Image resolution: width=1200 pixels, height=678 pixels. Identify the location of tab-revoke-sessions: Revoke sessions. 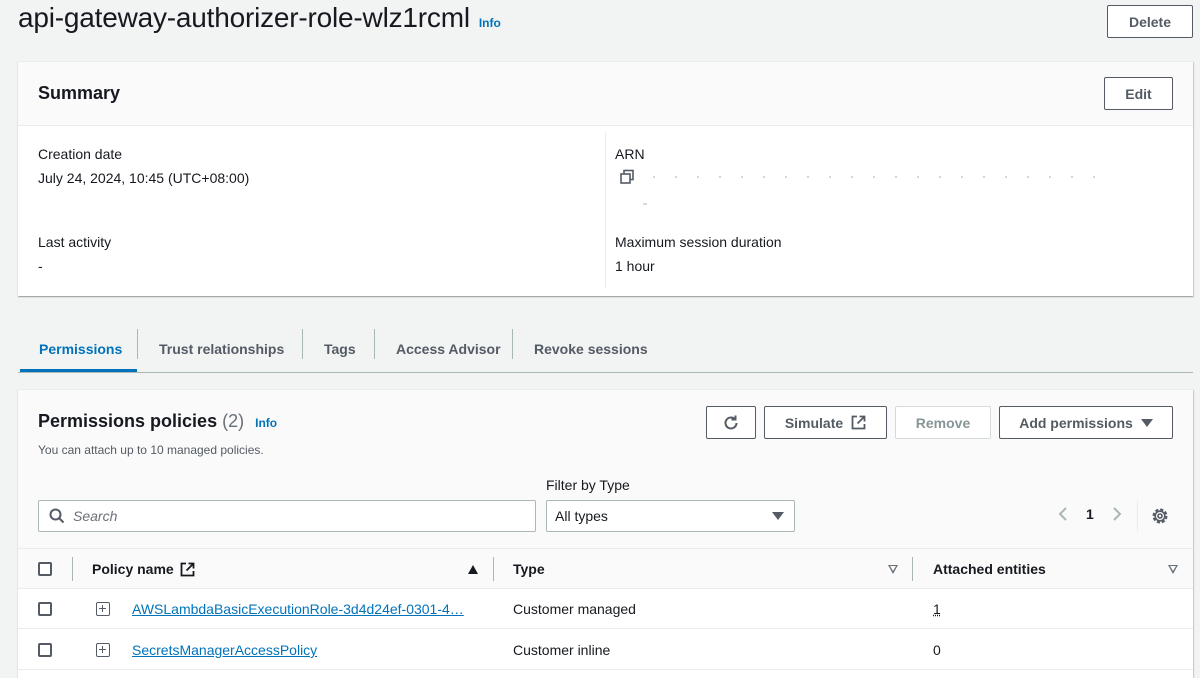
(591, 348).